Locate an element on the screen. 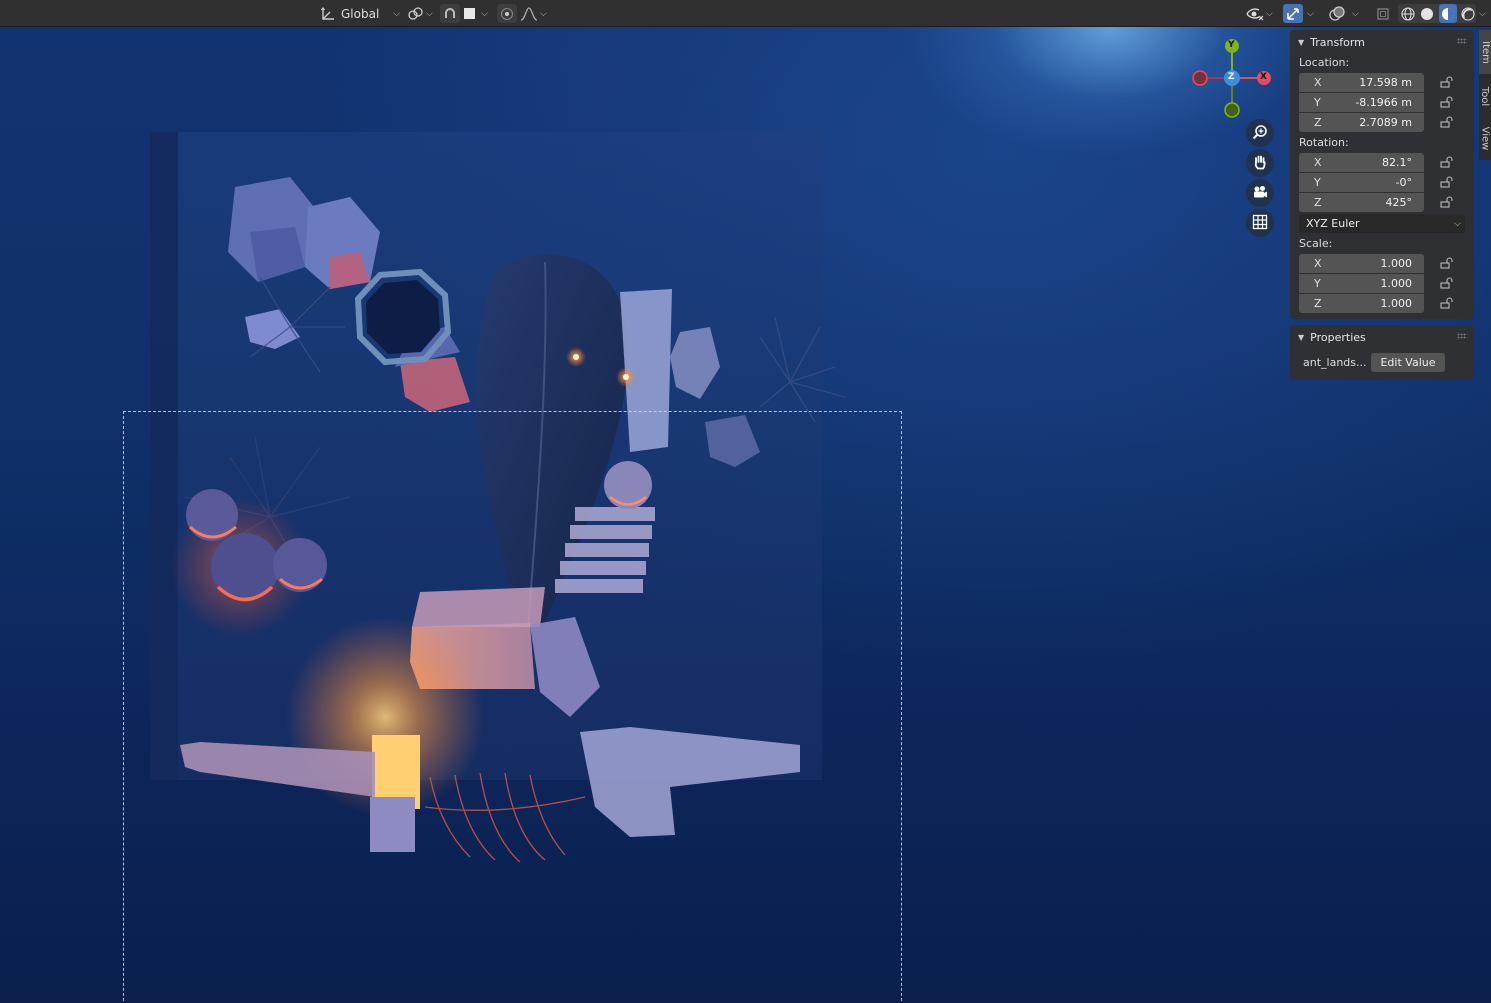  pivot-point-dropdown: ⌵ is located at coordinates (419, 13).